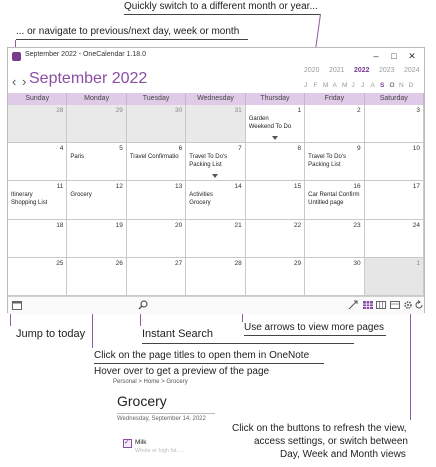 This screenshot has height=467, width=436. Describe the element at coordinates (38, 238) in the screenshot. I see `day-cell: 18` at that location.